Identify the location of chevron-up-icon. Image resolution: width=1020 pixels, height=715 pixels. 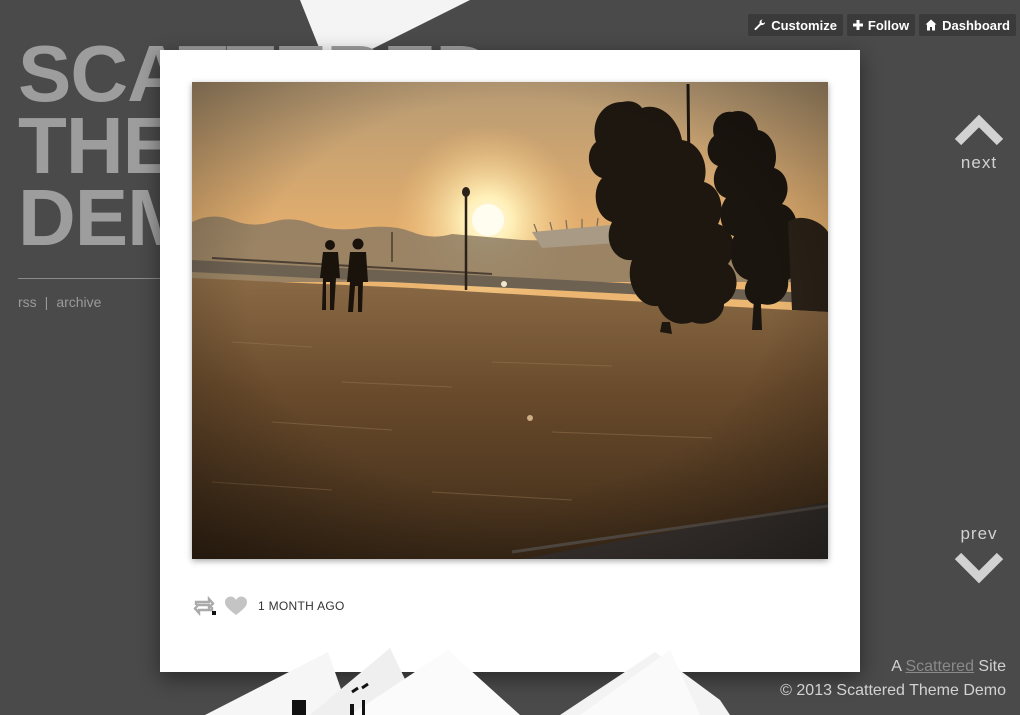
(979, 130).